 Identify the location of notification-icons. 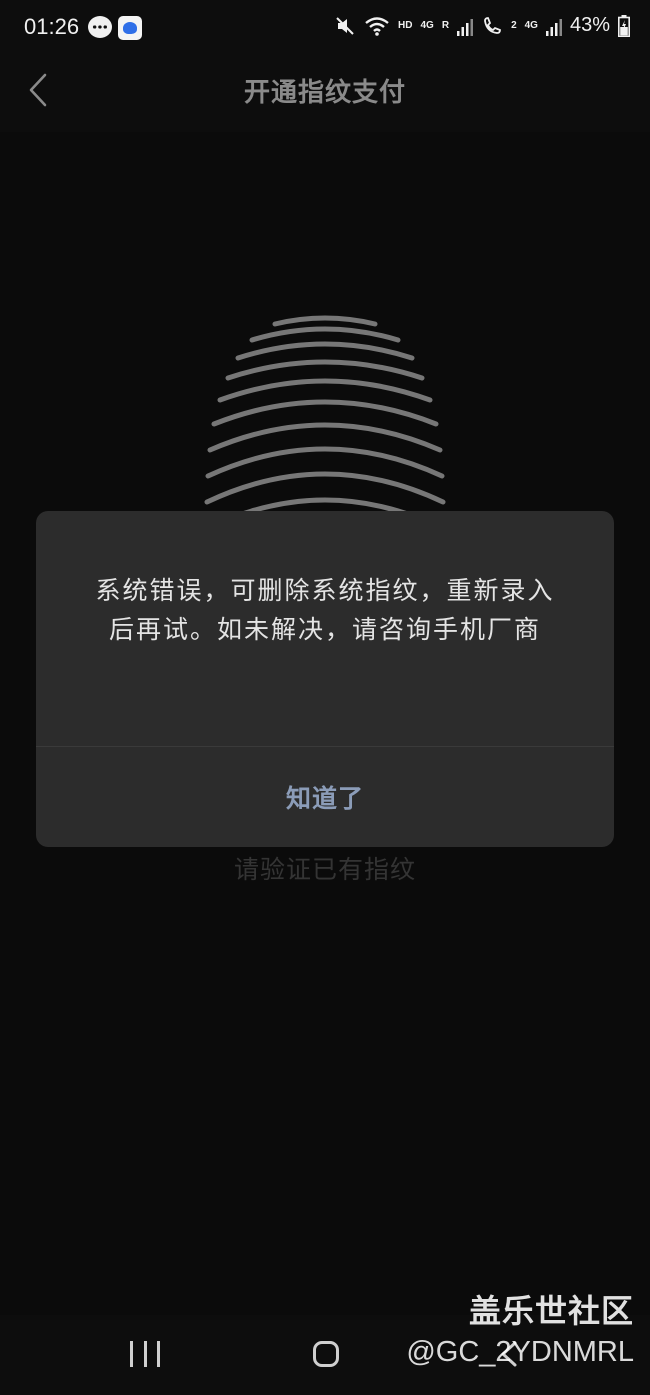
(115, 28).